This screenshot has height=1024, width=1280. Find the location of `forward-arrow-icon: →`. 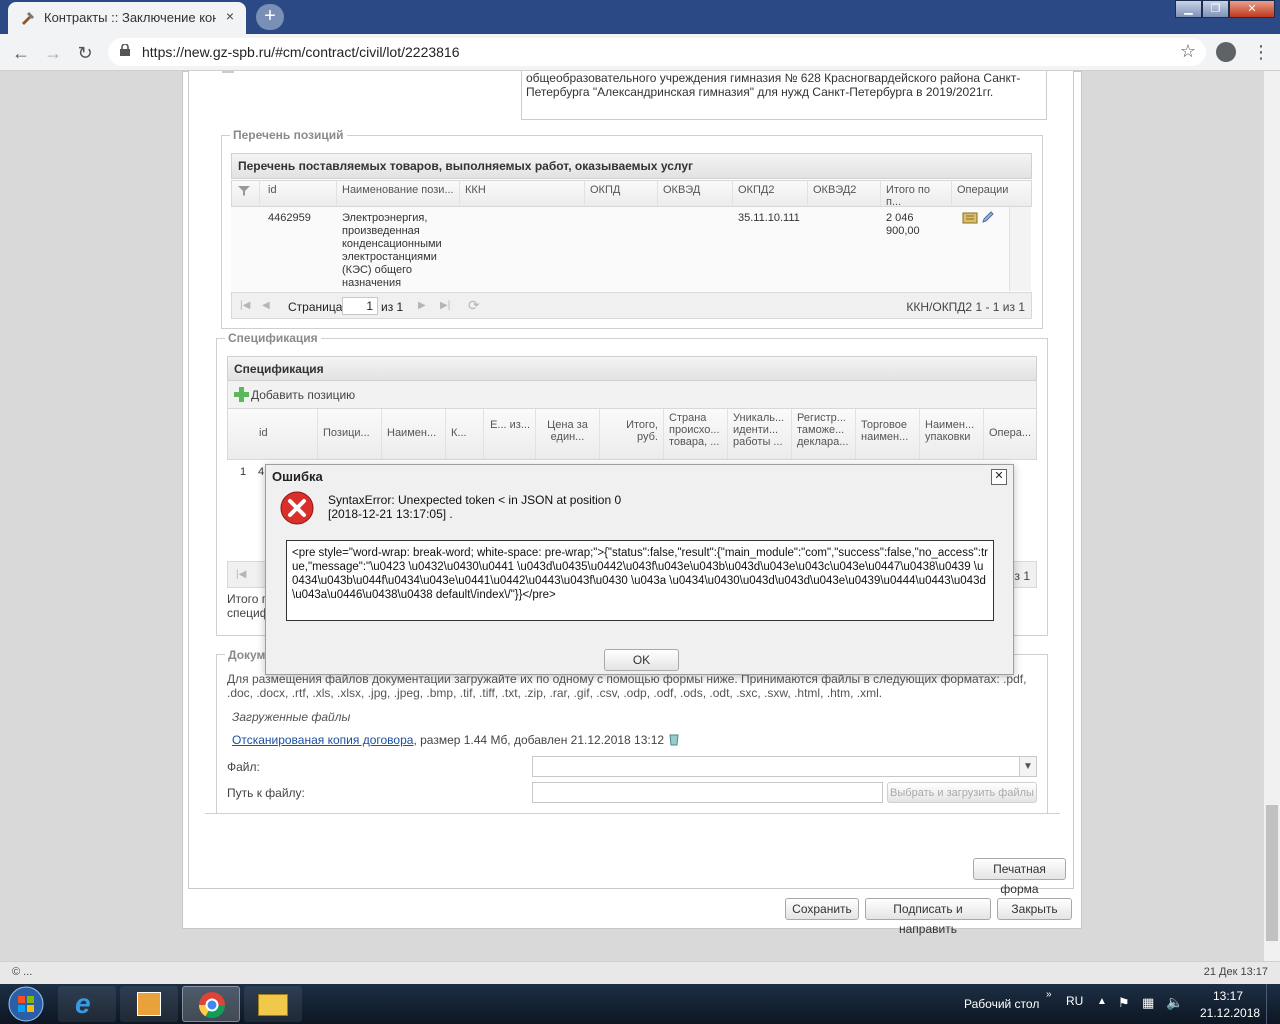

forward-arrow-icon: → is located at coordinates (53, 53).